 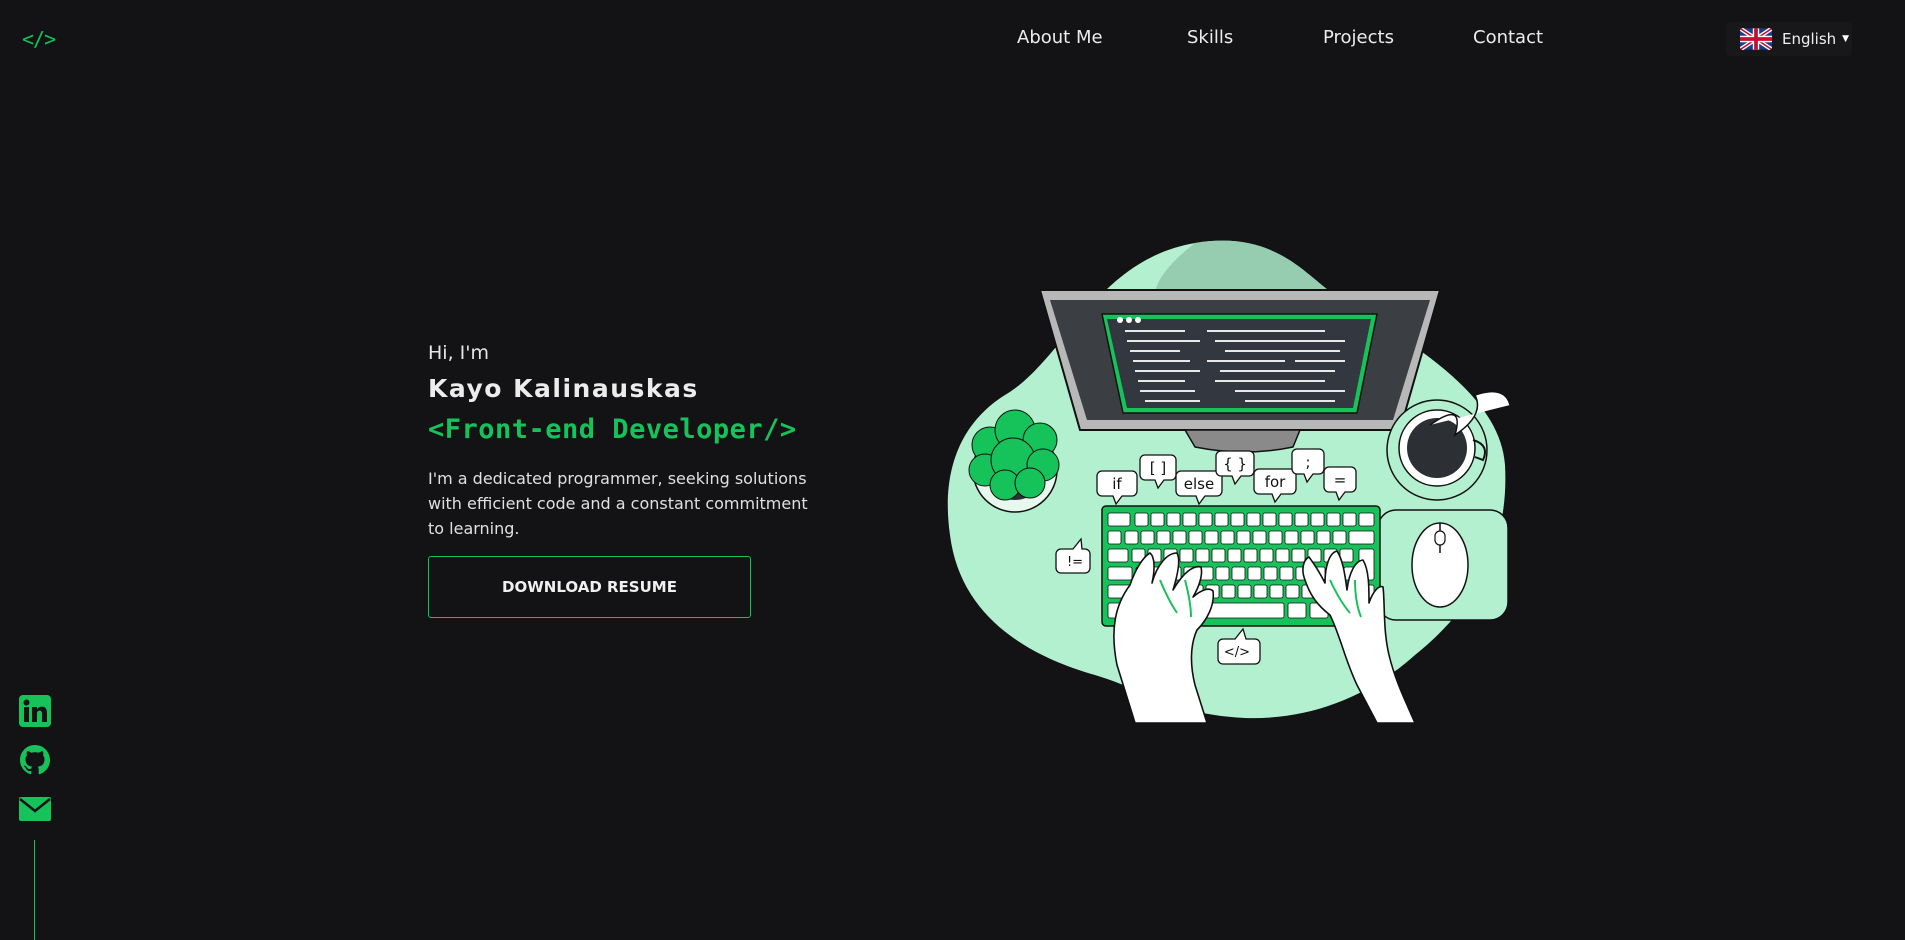 What do you see at coordinates (952, 39) in the screenshot?
I see `main-nav: About Me Skills Projects Contact` at bounding box center [952, 39].